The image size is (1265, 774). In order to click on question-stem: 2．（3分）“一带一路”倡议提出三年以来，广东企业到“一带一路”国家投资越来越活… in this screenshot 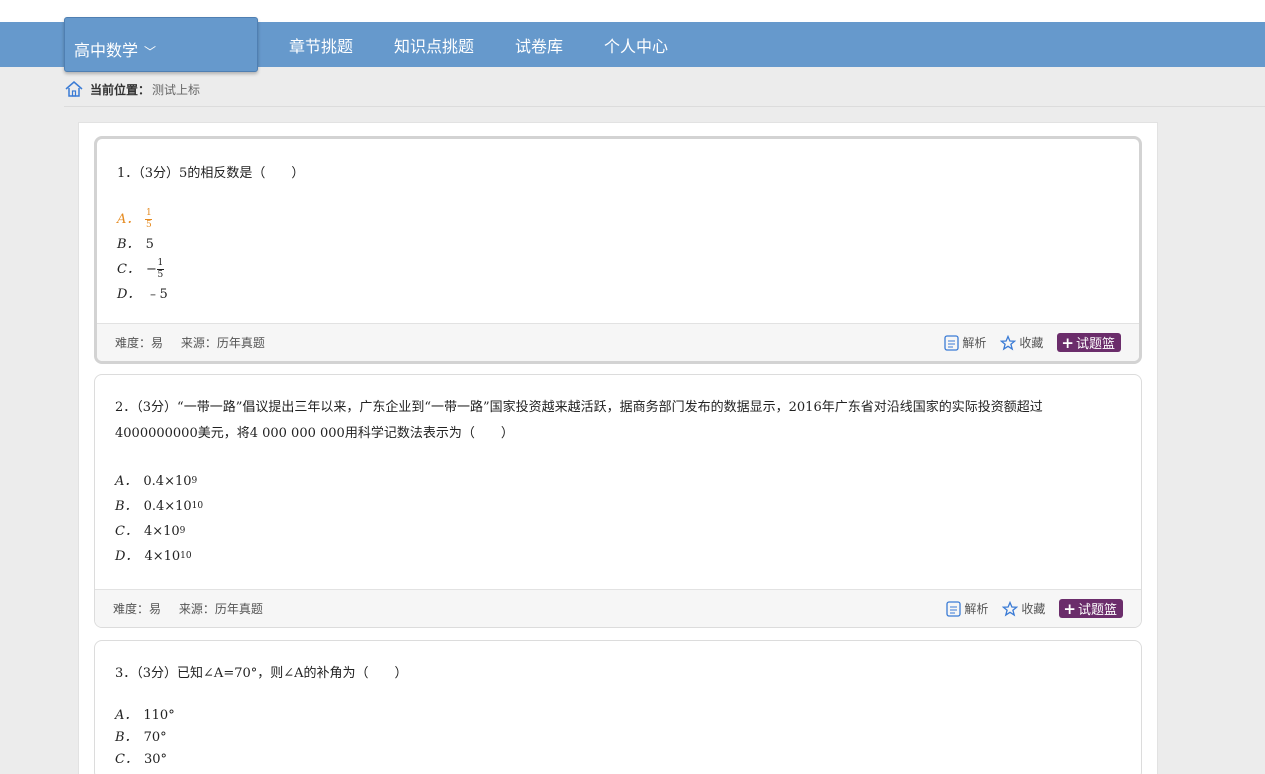, I will do `click(579, 420)`.